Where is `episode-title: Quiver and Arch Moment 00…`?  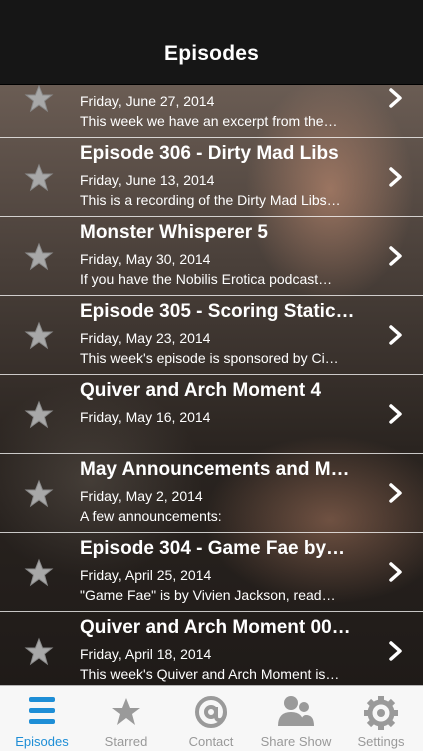
episode-title: Quiver and Arch Moment 00… is located at coordinates (215, 627).